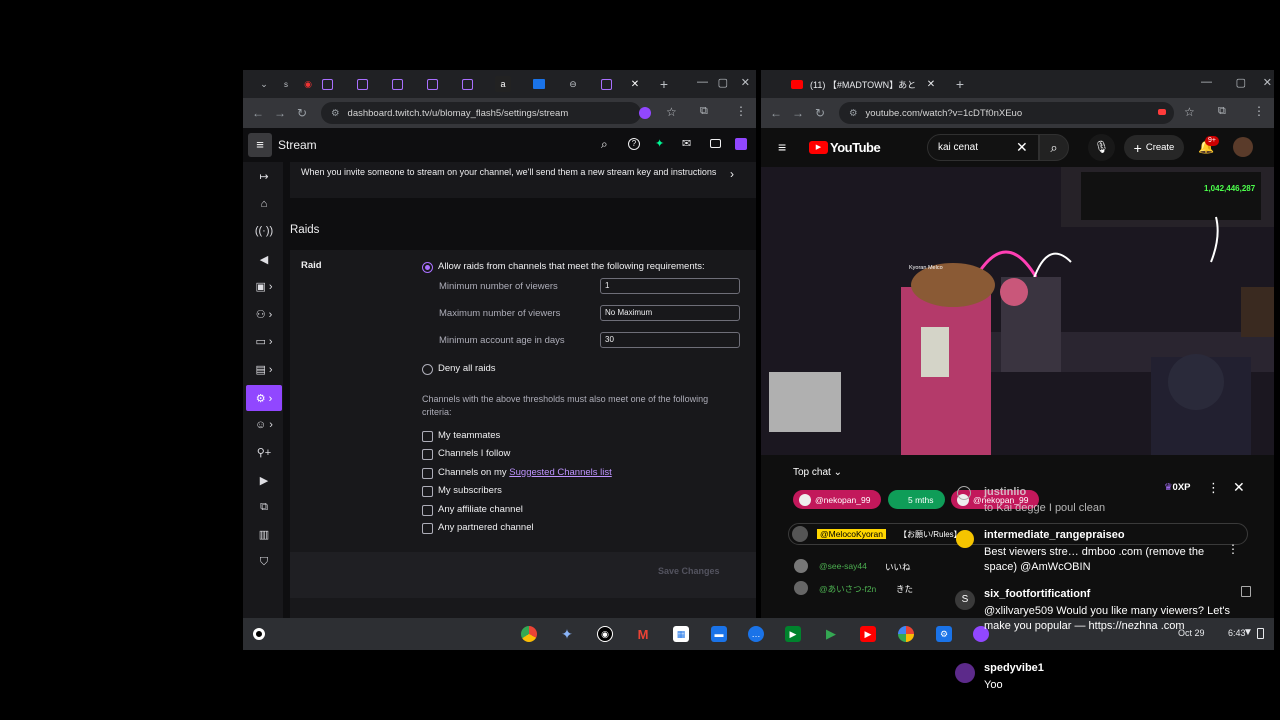 Image resolution: width=1280 pixels, height=720 pixels. What do you see at coordinates (605, 634) in the screenshot?
I see `podcast-icon: ◉` at bounding box center [605, 634].